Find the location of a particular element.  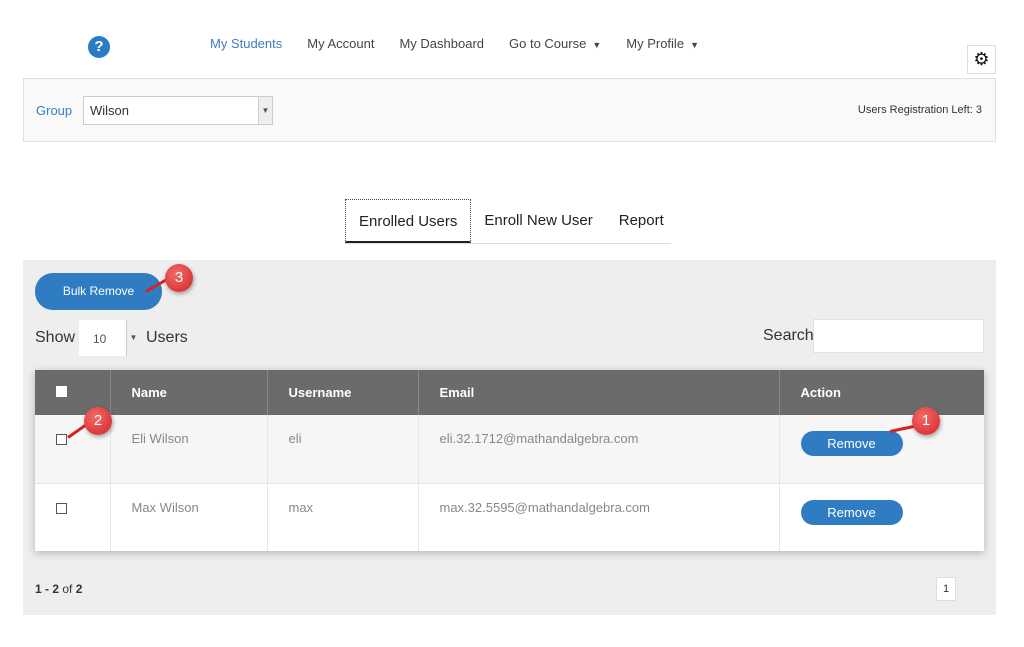

callout-badge: 2 is located at coordinates (98, 421).